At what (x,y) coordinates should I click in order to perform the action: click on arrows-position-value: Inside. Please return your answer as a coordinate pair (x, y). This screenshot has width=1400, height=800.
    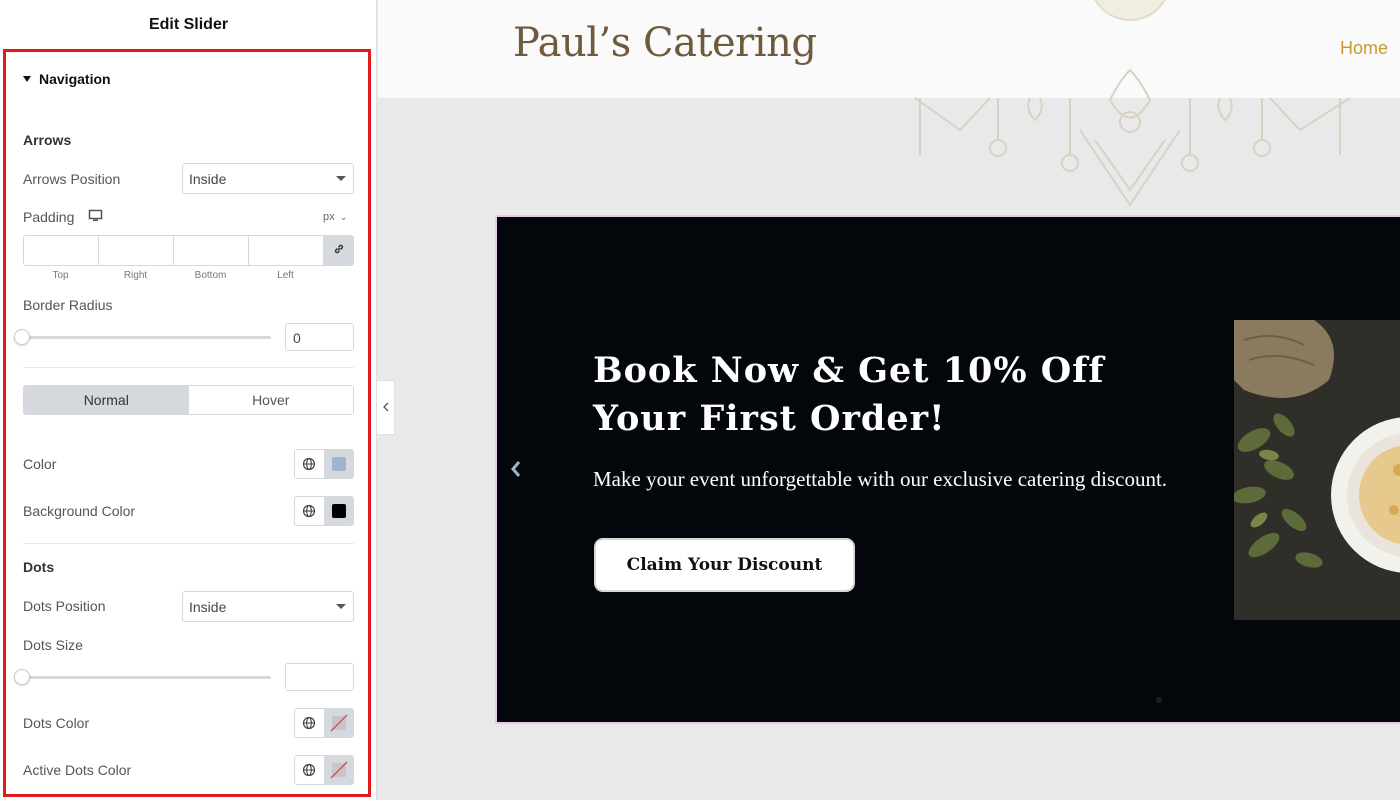
    Looking at the image, I should click on (208, 179).